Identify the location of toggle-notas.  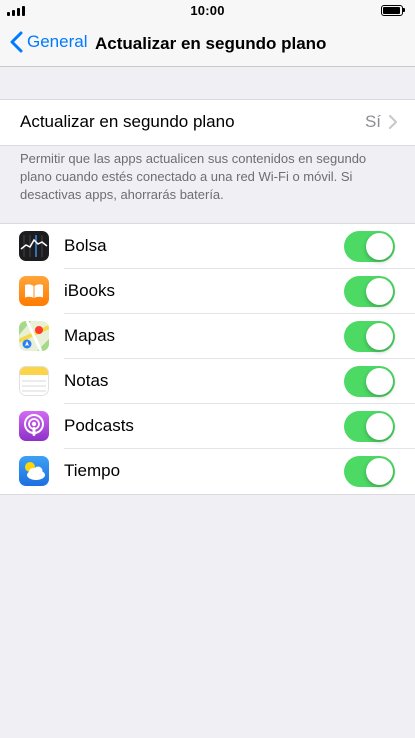
(369, 381).